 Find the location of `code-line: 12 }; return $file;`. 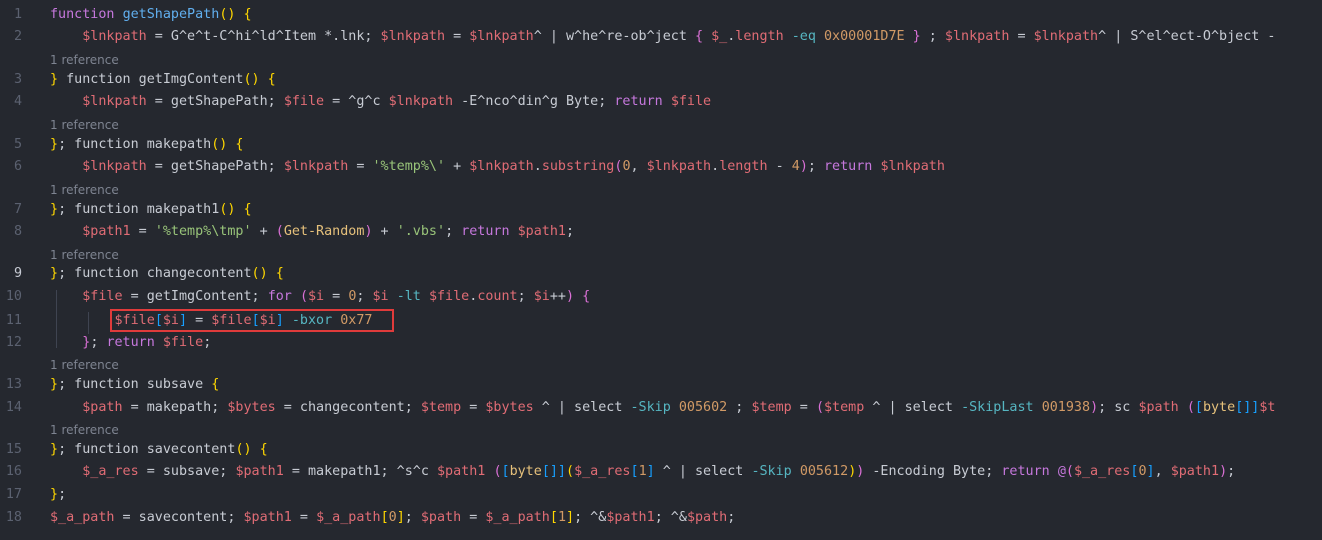

code-line: 12 }; return $file; is located at coordinates (661, 342).